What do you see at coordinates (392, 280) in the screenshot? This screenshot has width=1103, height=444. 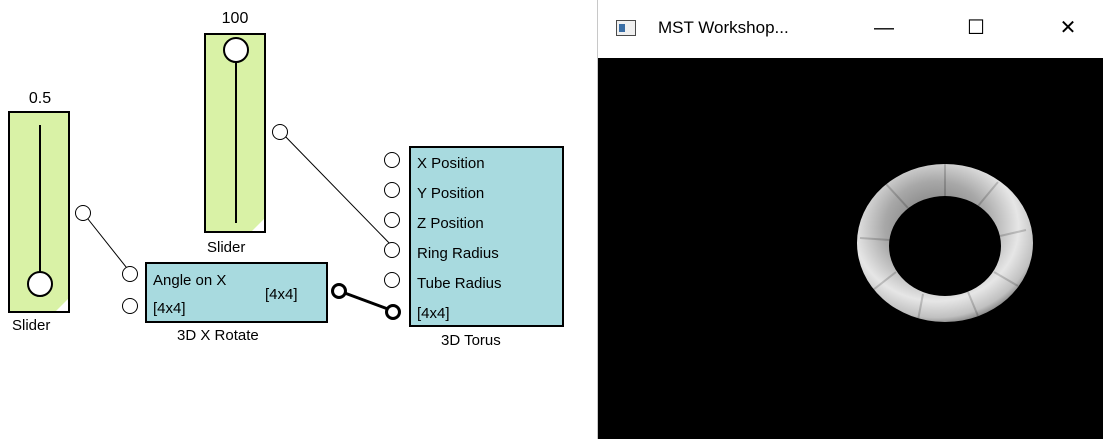 I see `torus-tube-radius-port` at bounding box center [392, 280].